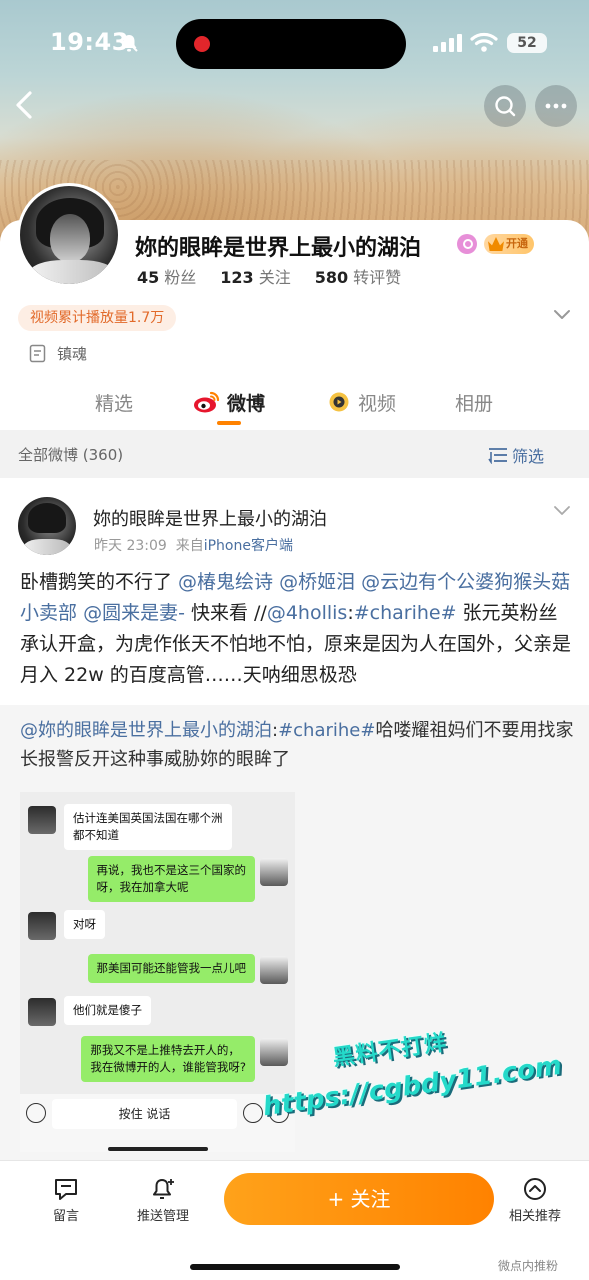 Image resolution: width=589 pixels, height=1280 pixels. I want to click on bottom-action-bar: 留言 推送管理 + 关注 相关推荐 微点内推粉, so click(294, 1220).